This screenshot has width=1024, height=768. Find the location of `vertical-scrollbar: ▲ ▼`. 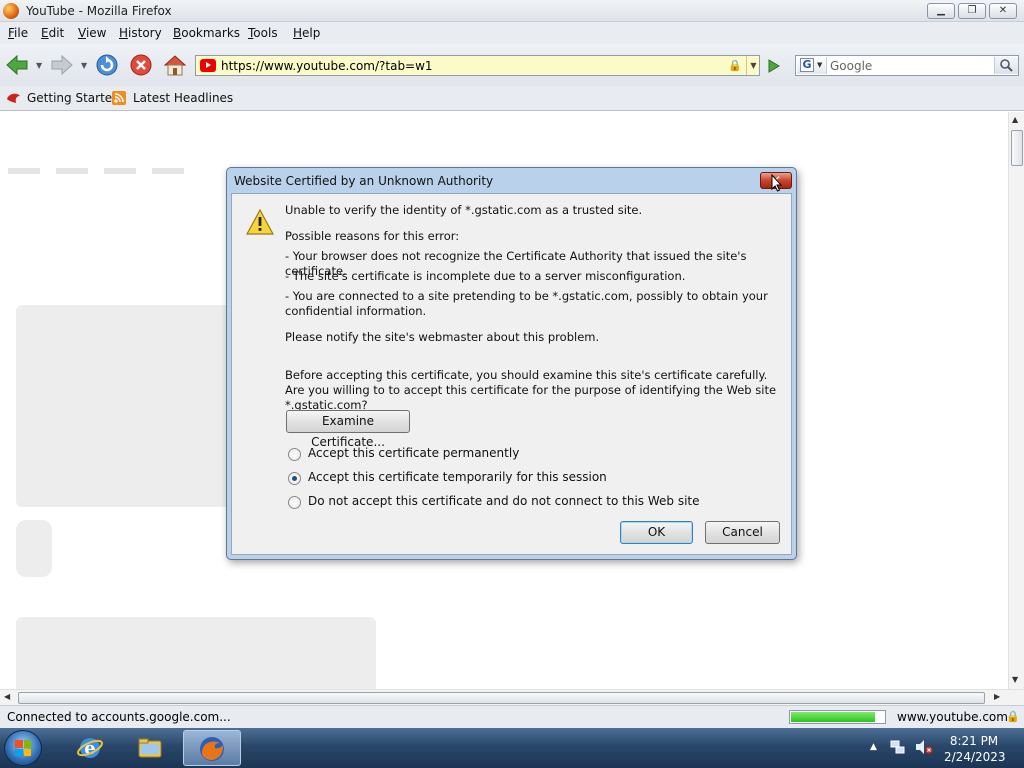

vertical-scrollbar: ▲ ▼ is located at coordinates (1016, 400).